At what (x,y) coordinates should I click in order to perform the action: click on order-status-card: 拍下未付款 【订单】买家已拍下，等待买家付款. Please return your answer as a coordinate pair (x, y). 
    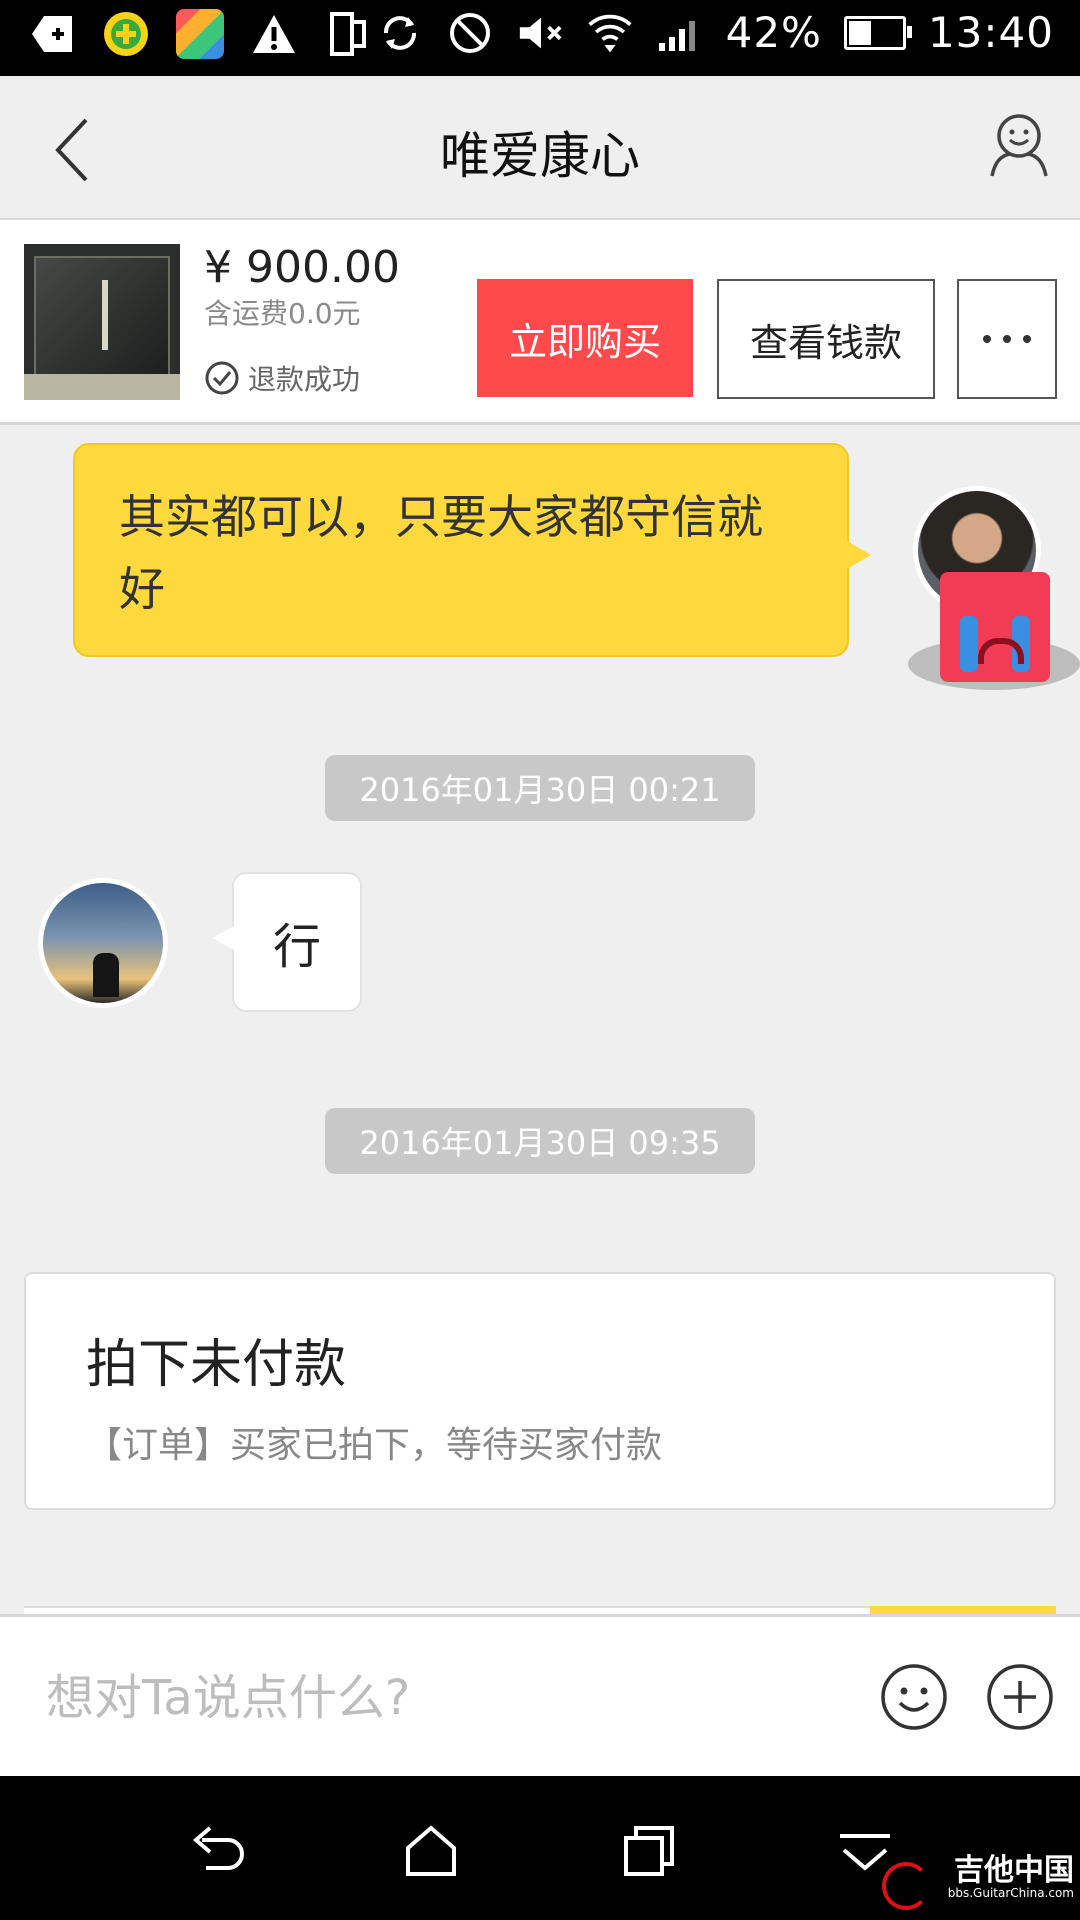
    Looking at the image, I should click on (540, 1391).